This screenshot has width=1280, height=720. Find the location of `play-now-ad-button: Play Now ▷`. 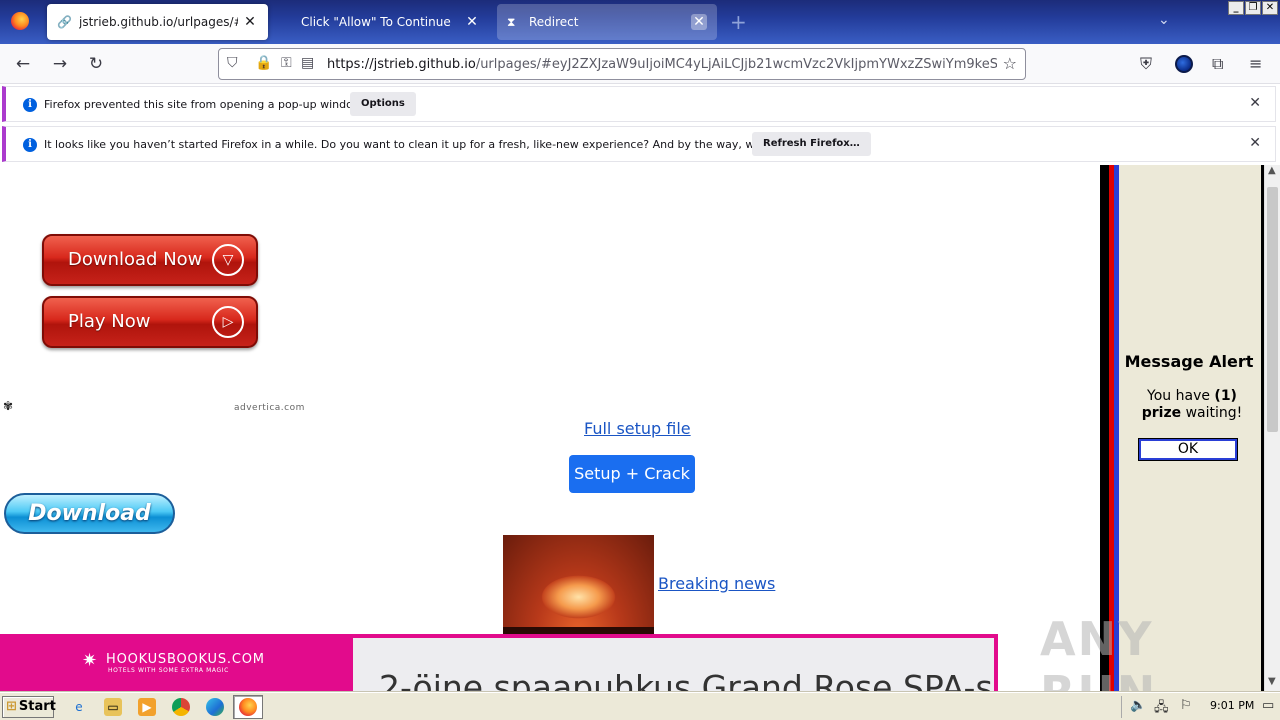

play-now-ad-button: Play Now ▷ is located at coordinates (150, 322).